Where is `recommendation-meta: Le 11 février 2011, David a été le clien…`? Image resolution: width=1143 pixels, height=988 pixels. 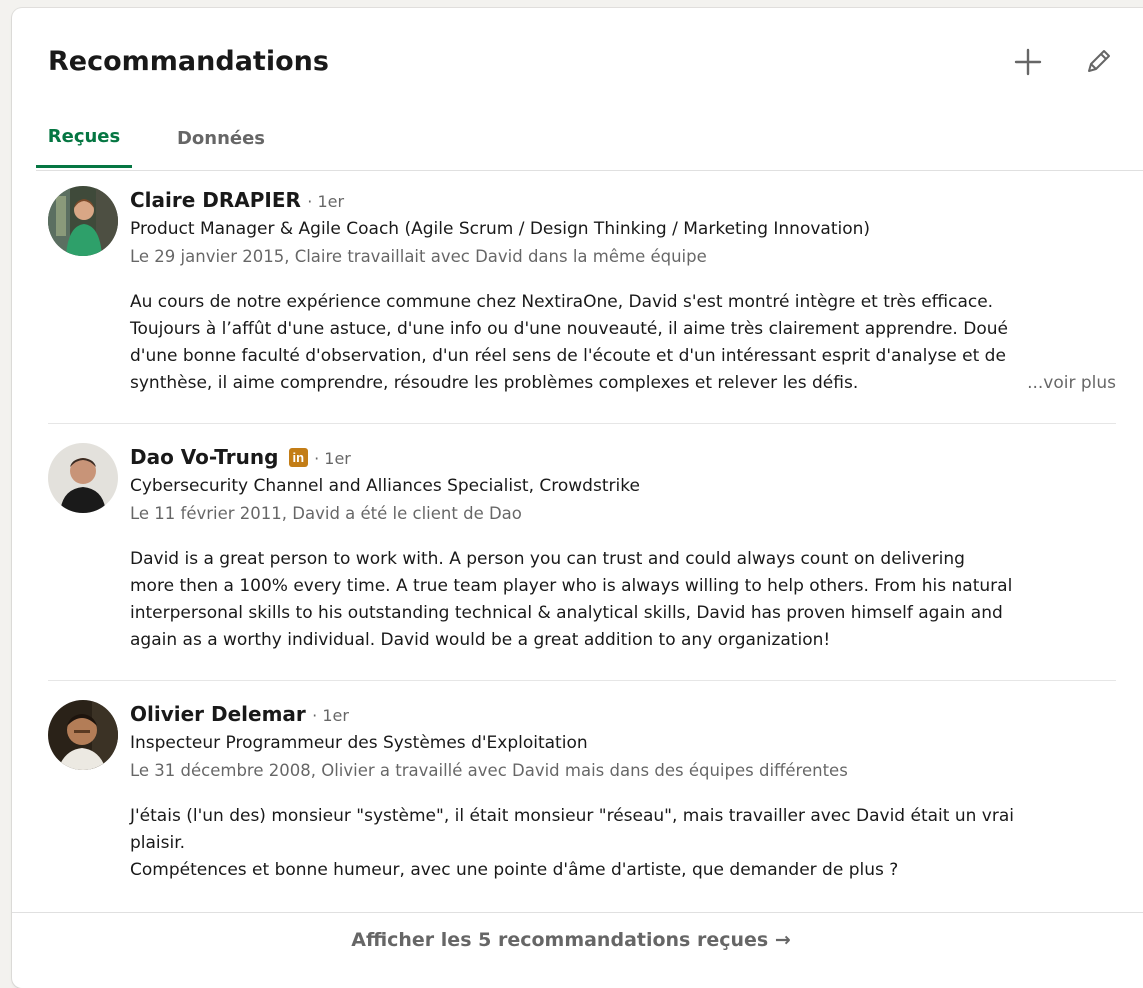 recommendation-meta: Le 11 février 2011, David a été le clien… is located at coordinates (326, 513).